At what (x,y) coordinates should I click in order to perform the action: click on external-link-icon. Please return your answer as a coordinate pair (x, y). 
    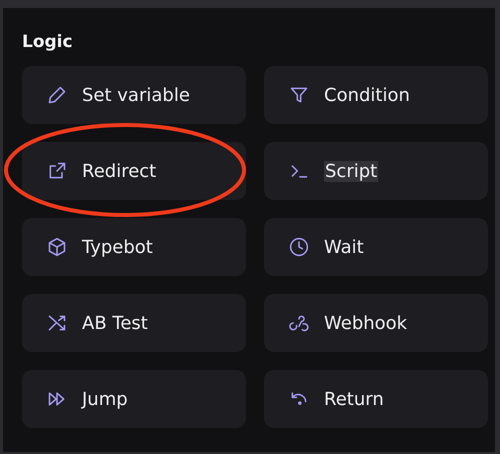
    Looking at the image, I should click on (57, 171).